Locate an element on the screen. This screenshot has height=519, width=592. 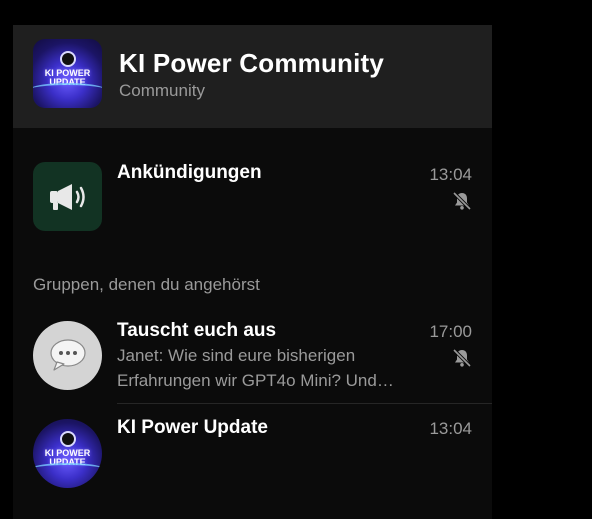
announcements-avatar is located at coordinates (67, 196).